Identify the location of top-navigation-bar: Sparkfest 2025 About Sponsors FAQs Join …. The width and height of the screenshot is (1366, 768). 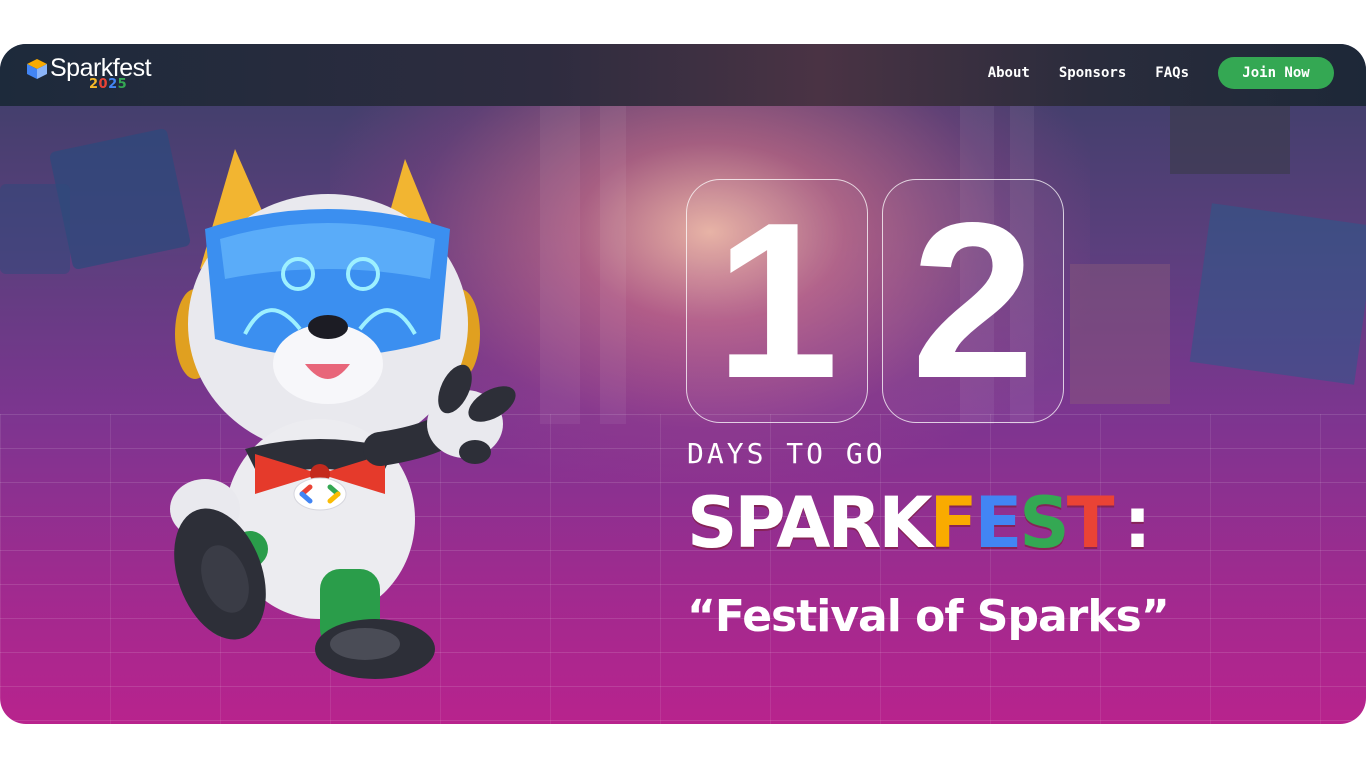
(683, 75).